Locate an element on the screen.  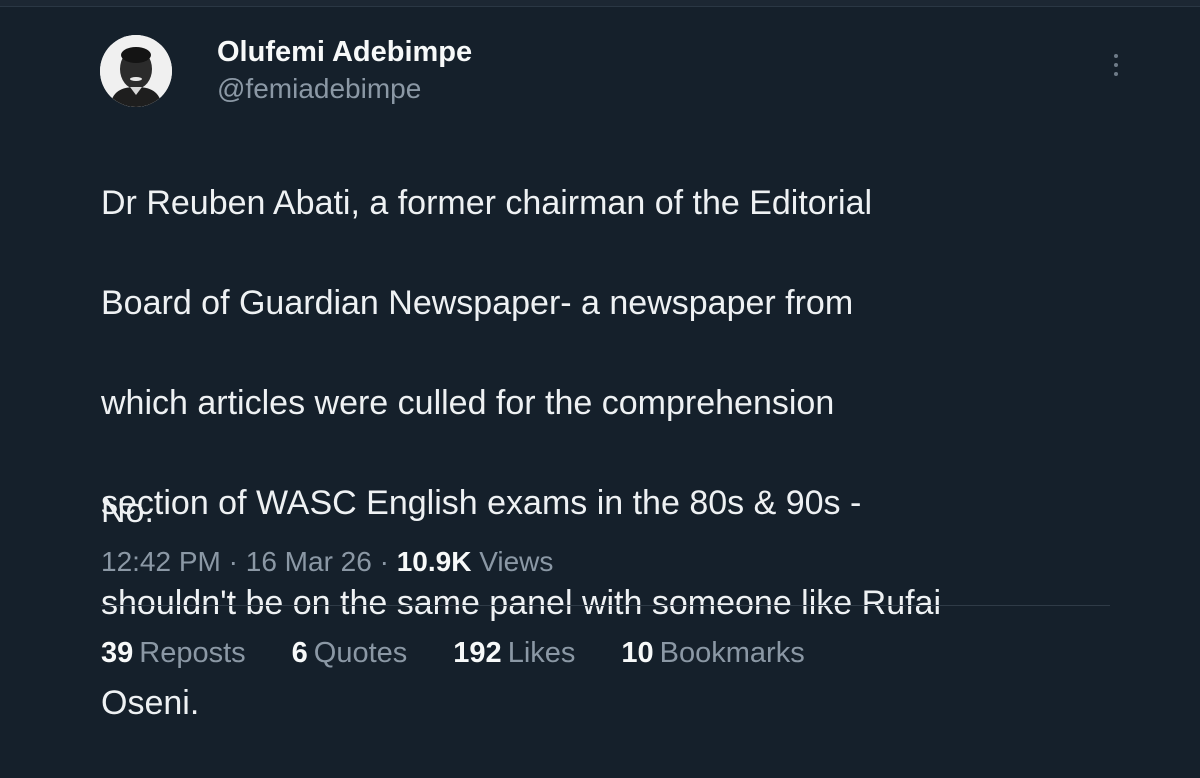
quotes-label: Quotes is located at coordinates (360, 653).